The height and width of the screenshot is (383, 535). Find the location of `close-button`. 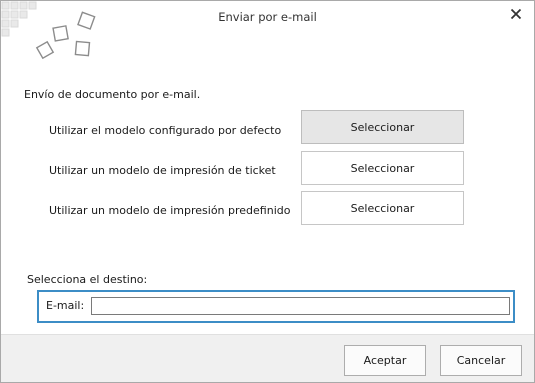

close-button is located at coordinates (516, 14).